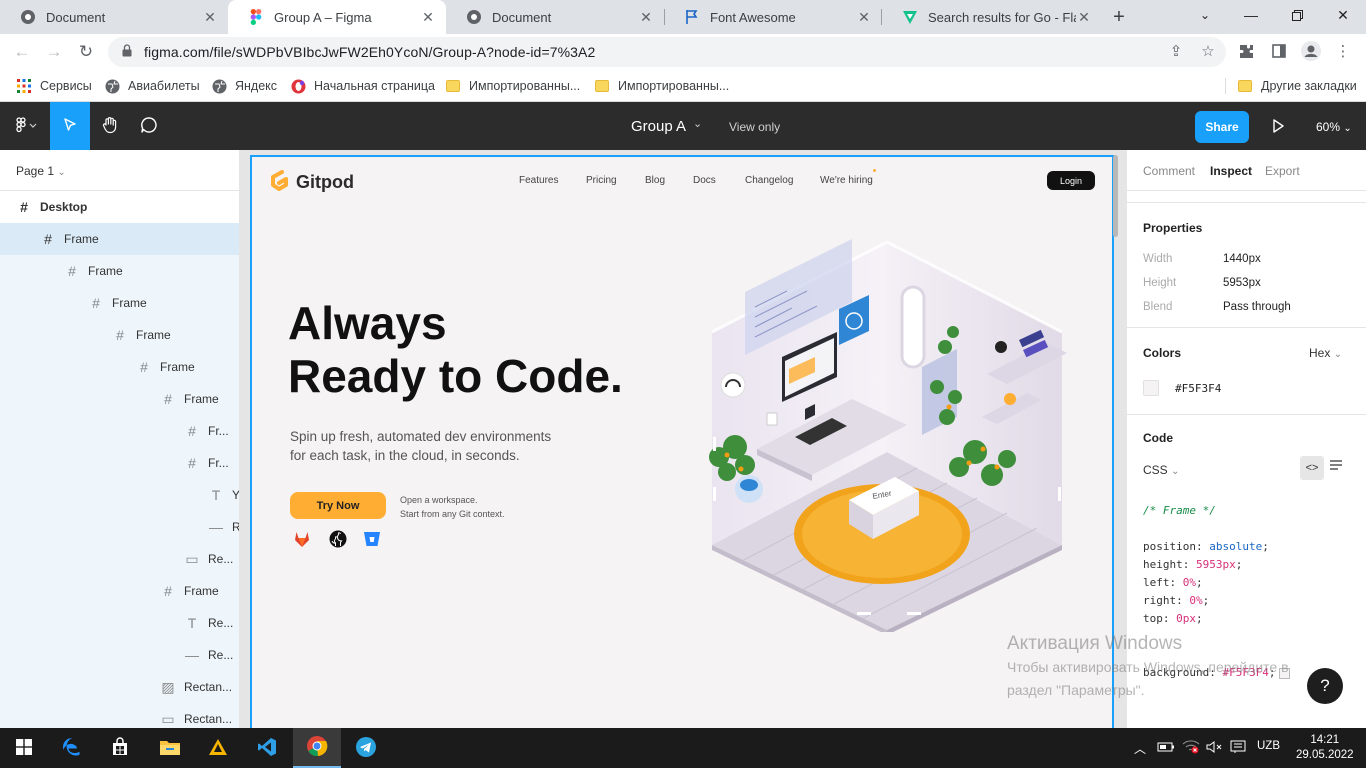  Describe the element at coordinates (1191, 748) in the screenshot. I see `network-disconnected-icon` at that location.